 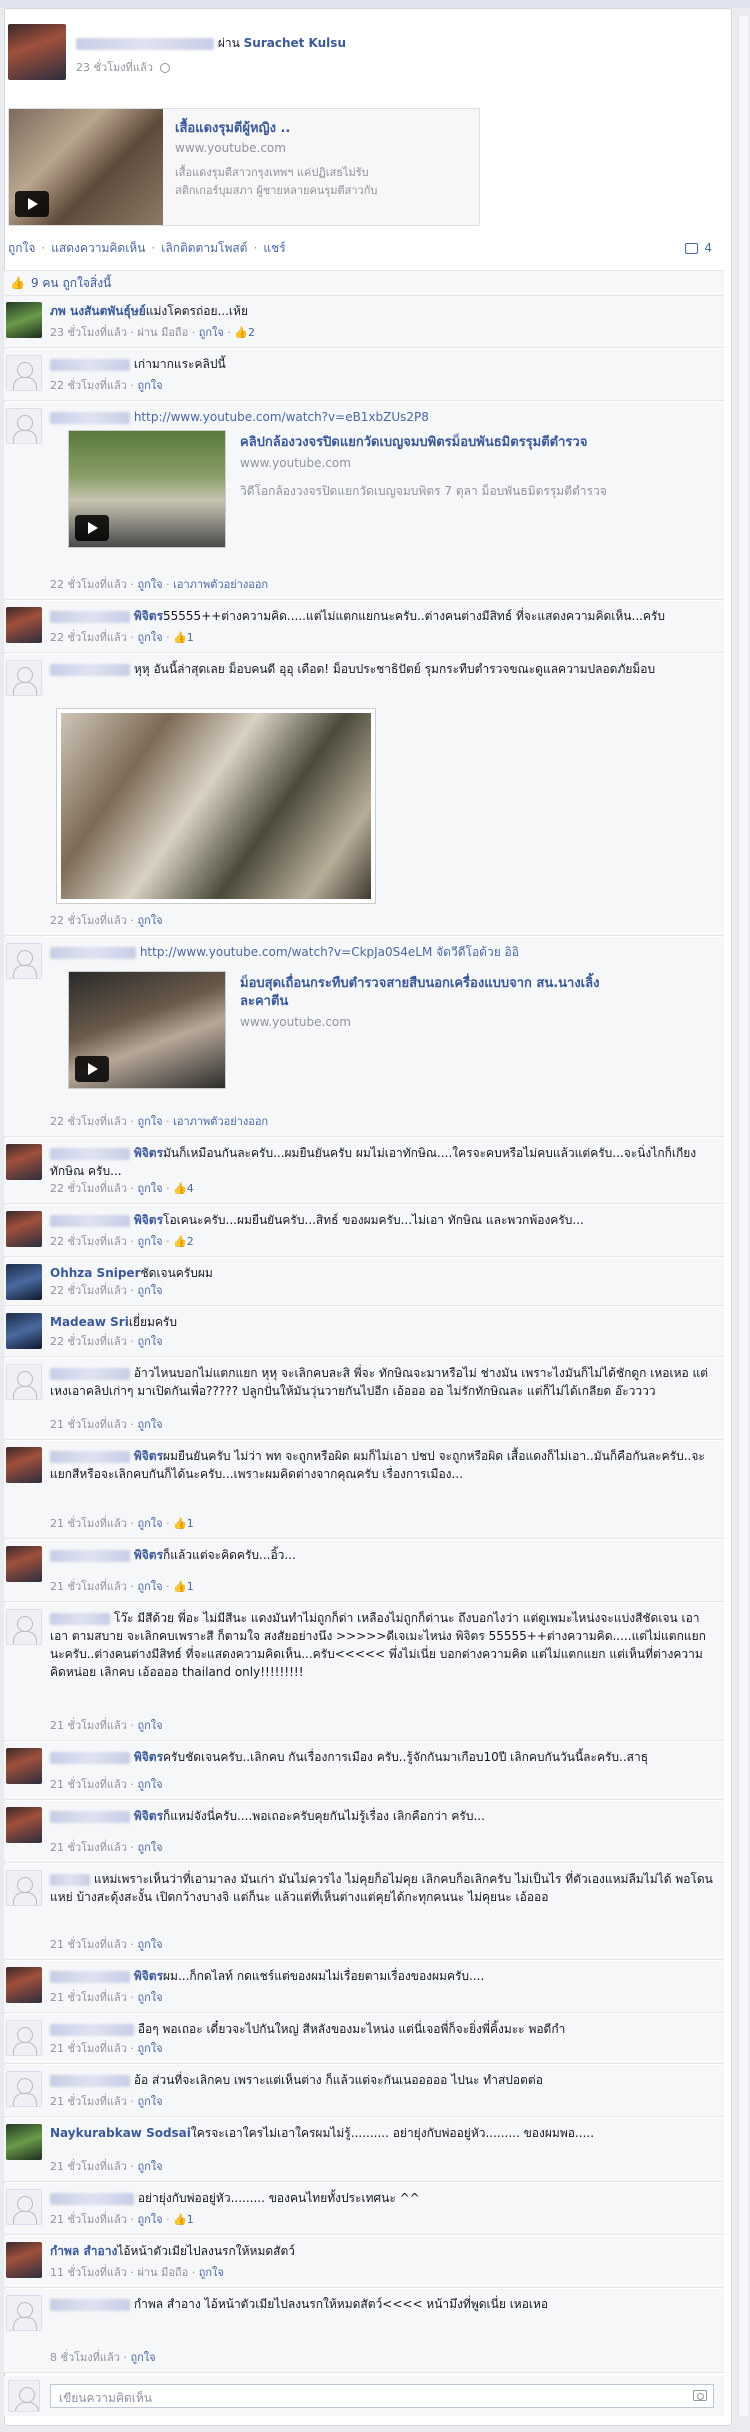 What do you see at coordinates (692, 248) in the screenshot?
I see `comment-count-icon` at bounding box center [692, 248].